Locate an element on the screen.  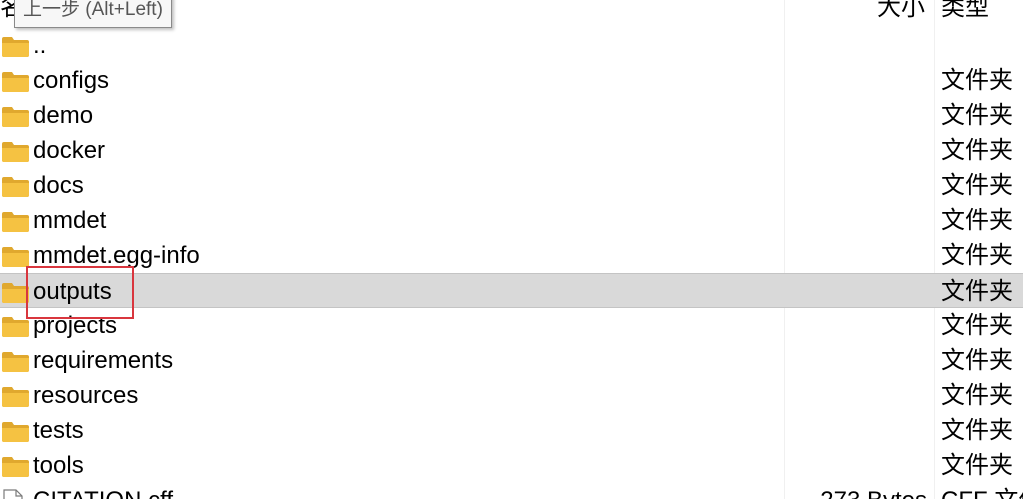
file-name: .. is located at coordinates (40, 45).